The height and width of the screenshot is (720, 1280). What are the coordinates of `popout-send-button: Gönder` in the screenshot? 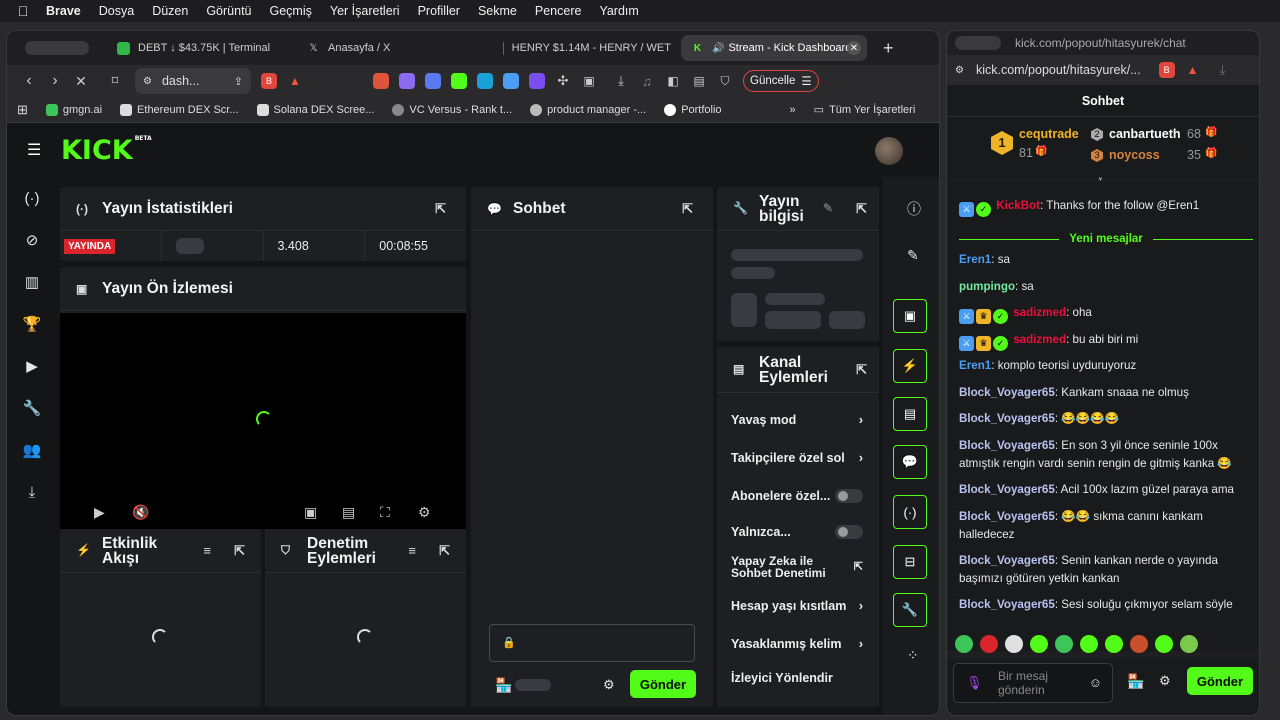 It's located at (1220, 681).